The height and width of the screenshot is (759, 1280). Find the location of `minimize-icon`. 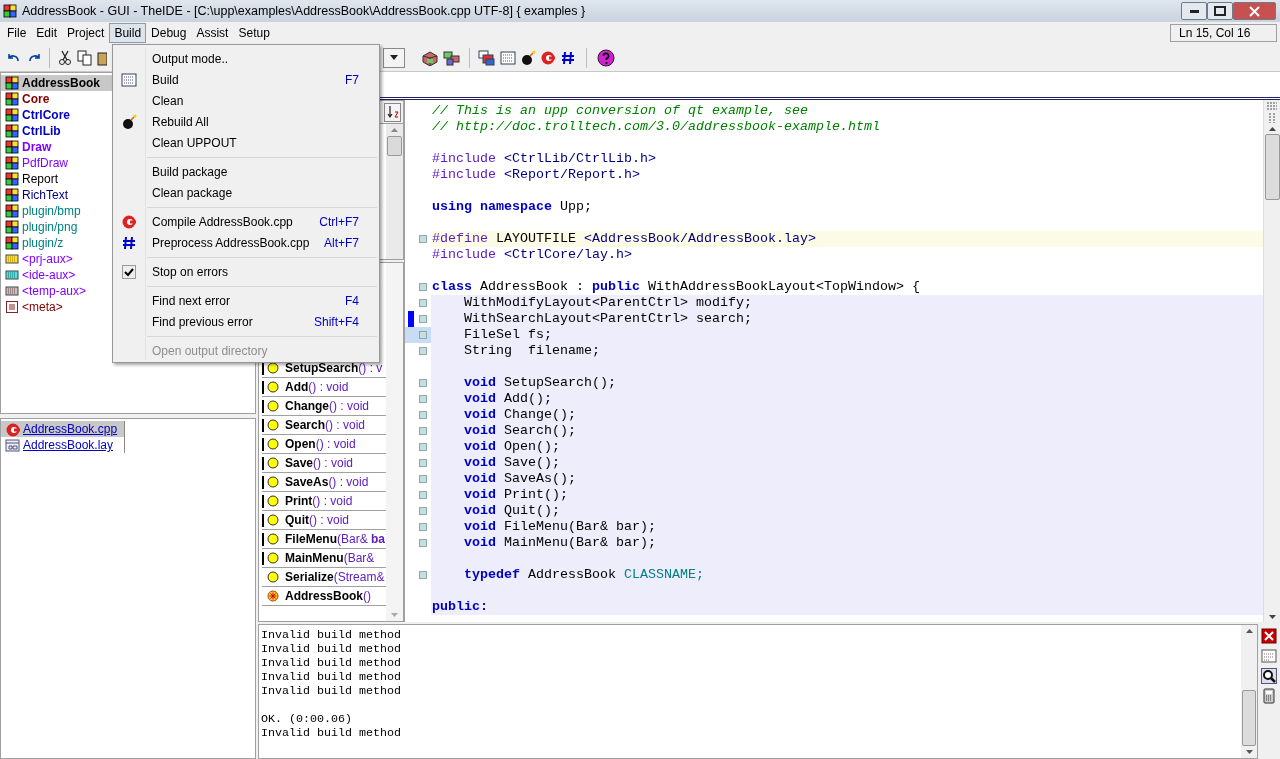

minimize-icon is located at coordinates (1194, 11).